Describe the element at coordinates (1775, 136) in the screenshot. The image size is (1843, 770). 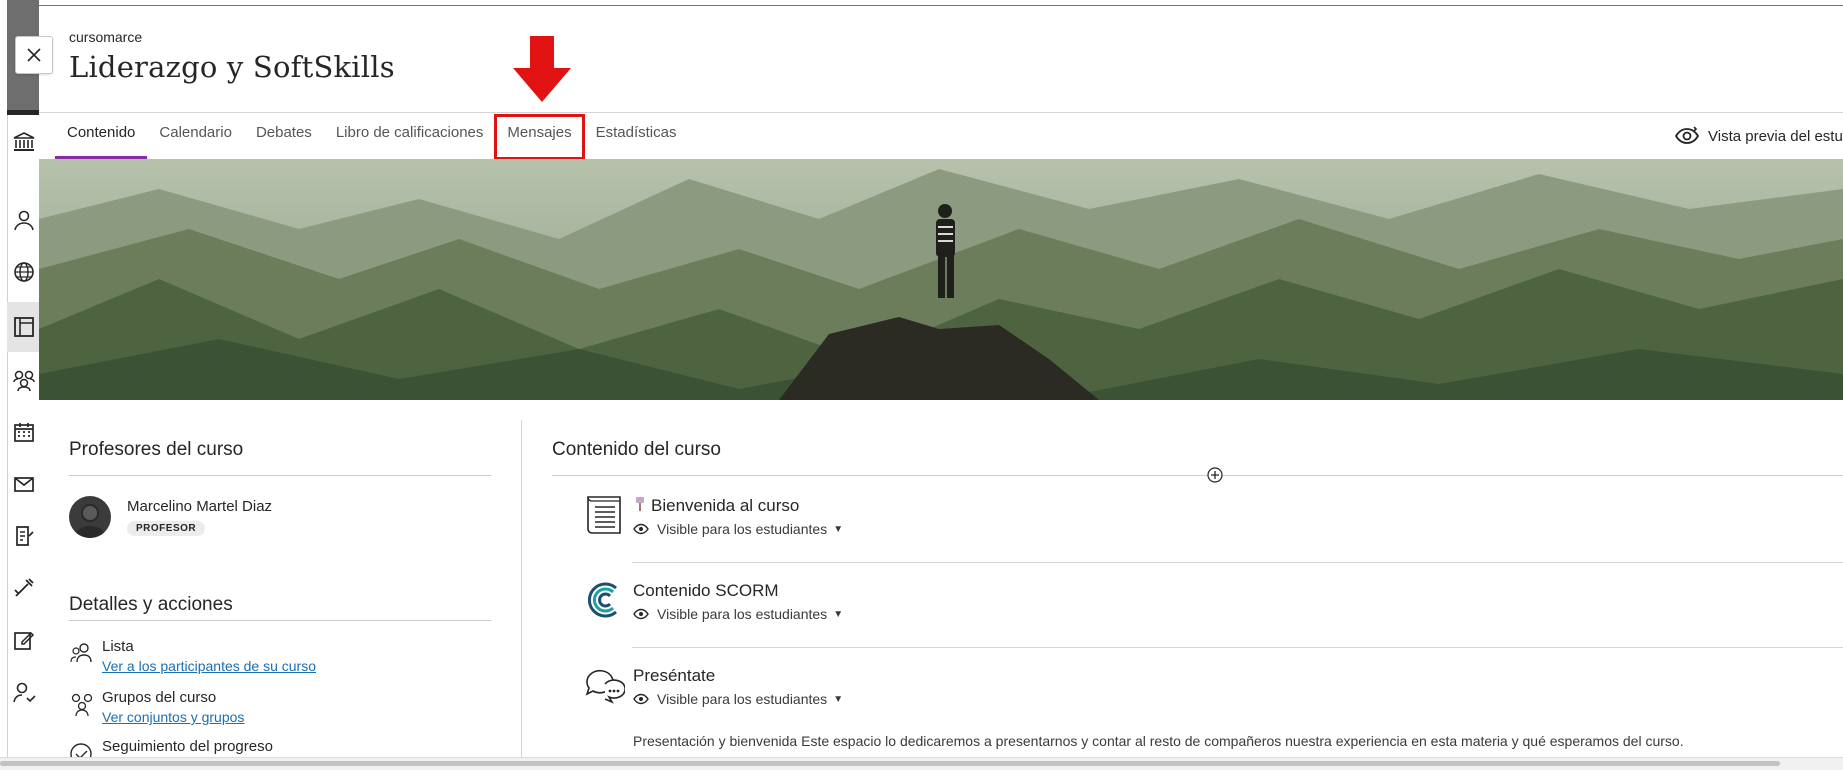
I see `student-preview-label: Vista previa del estu` at that location.